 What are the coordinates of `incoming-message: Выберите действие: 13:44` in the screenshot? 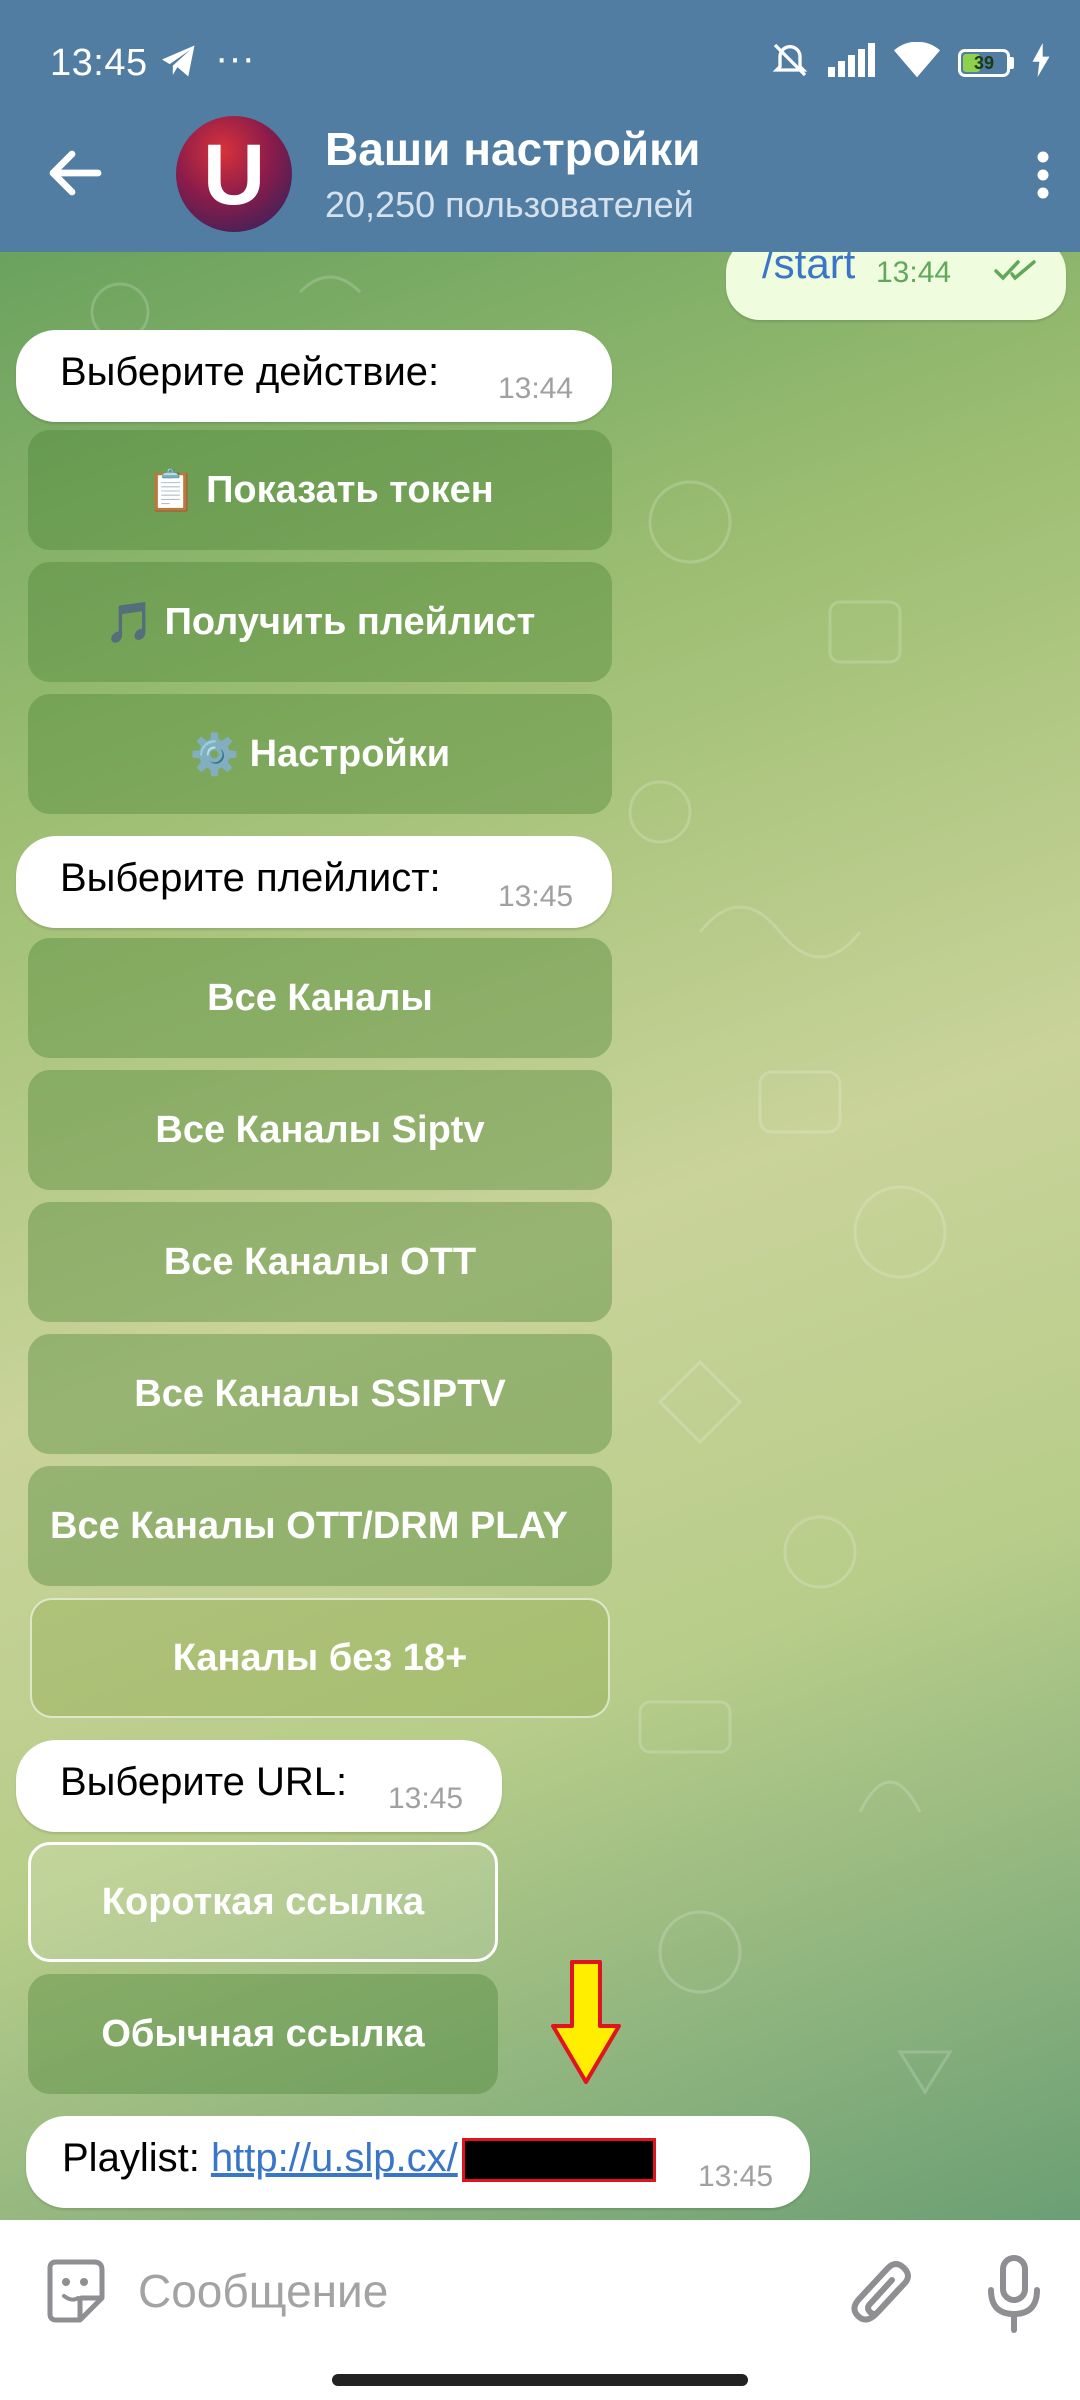 It's located at (314, 376).